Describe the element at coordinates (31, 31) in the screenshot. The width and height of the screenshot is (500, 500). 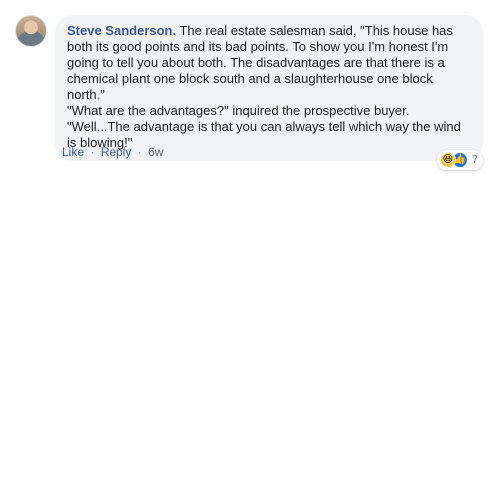
I see `avatar` at that location.